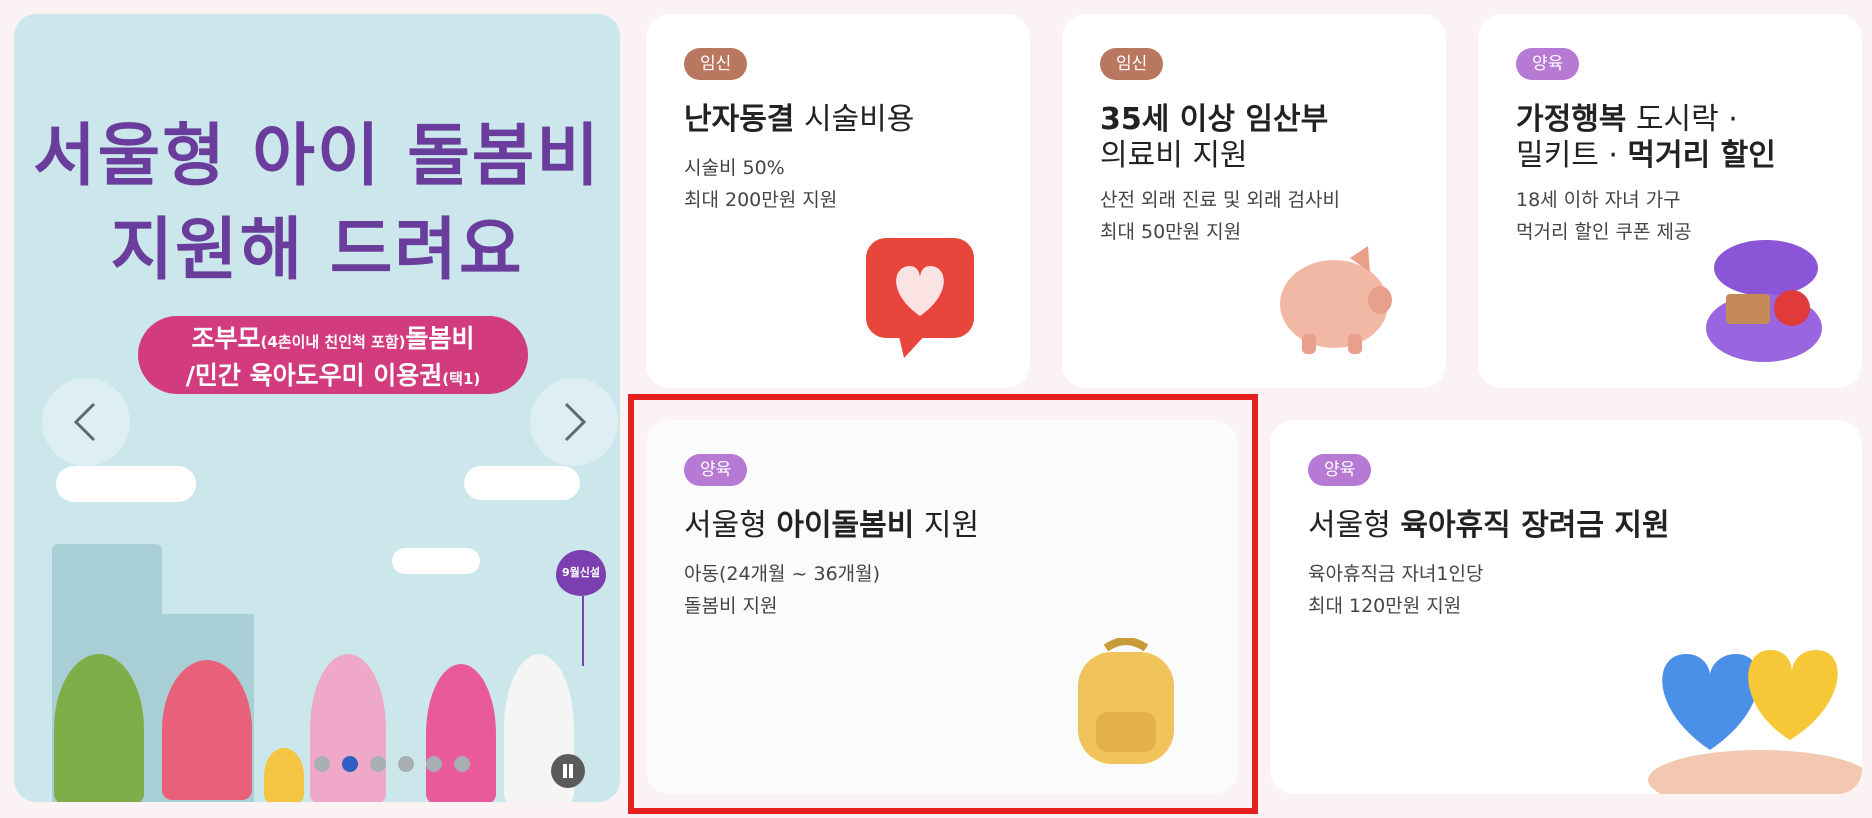 The width and height of the screenshot is (1872, 818). I want to click on child-illustration, so click(284, 775).